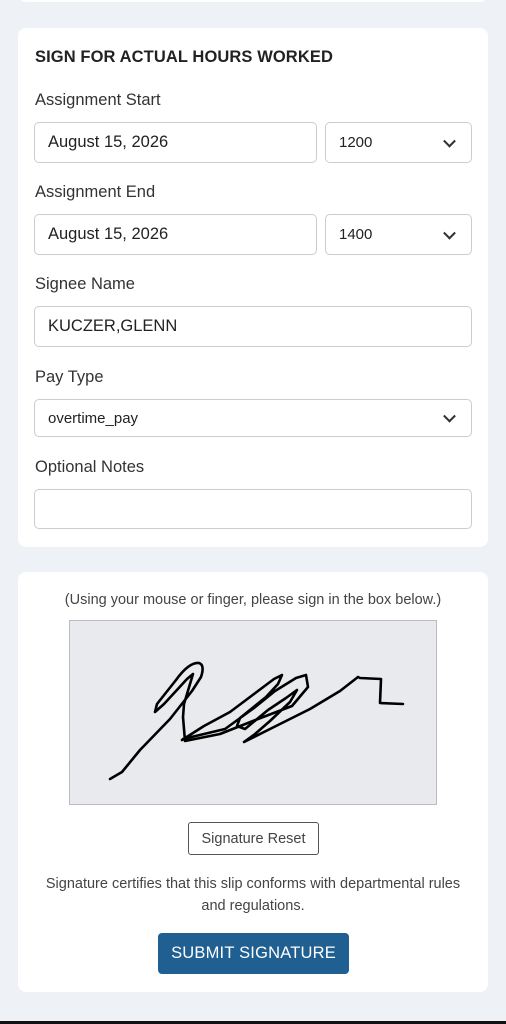 Image resolution: width=506 pixels, height=1024 pixels. Describe the element at coordinates (108, 234) in the screenshot. I see `assignment-end-date-value: August 15, 2026` at that location.